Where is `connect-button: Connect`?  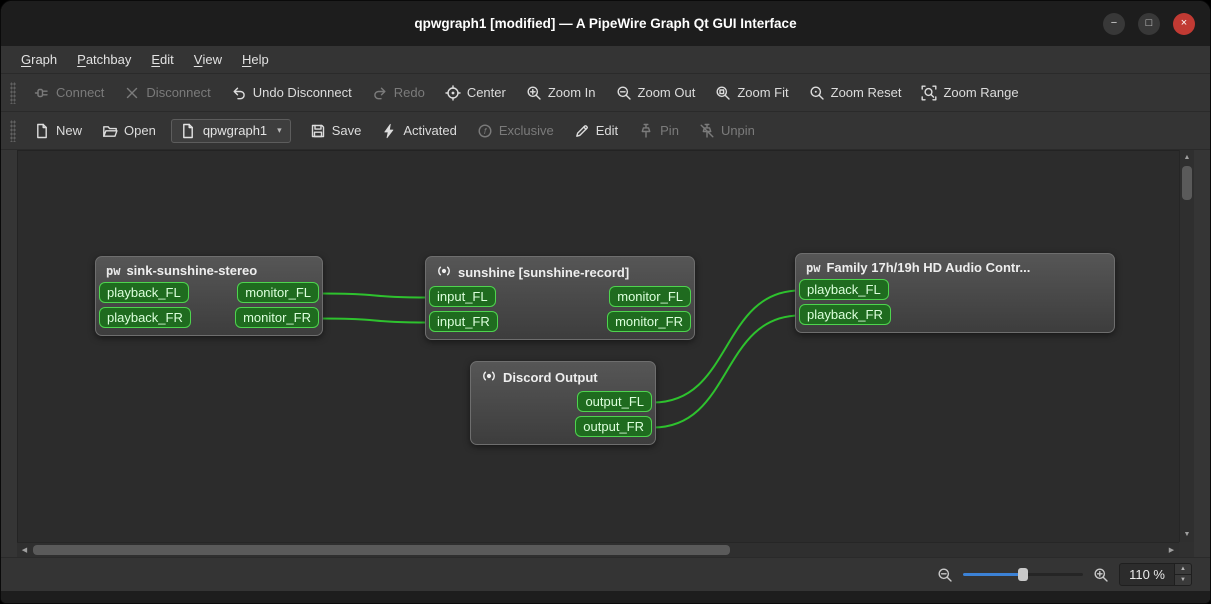 connect-button: Connect is located at coordinates (69, 93).